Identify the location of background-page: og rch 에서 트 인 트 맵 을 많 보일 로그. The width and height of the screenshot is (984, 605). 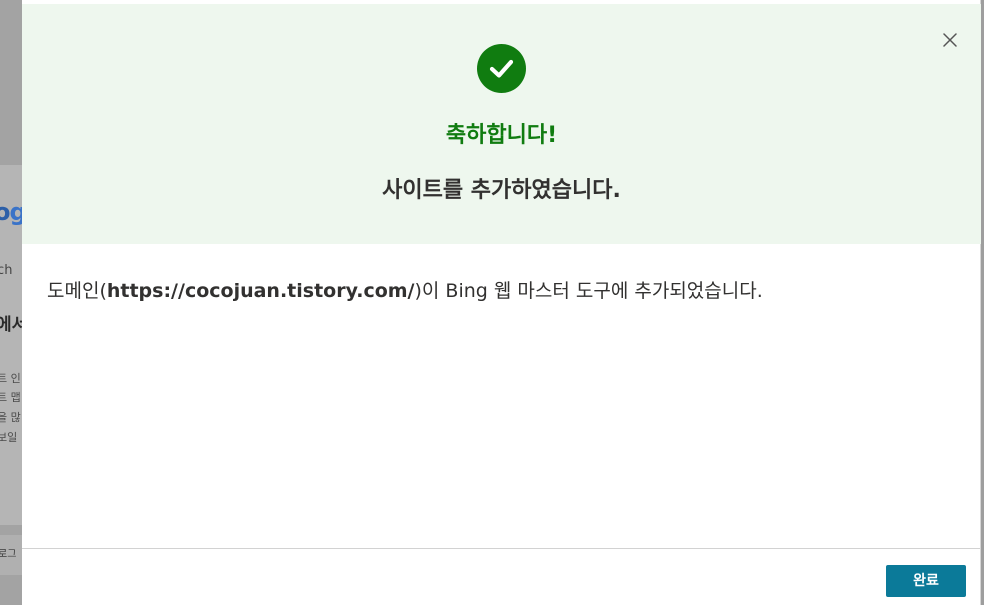
(11, 302).